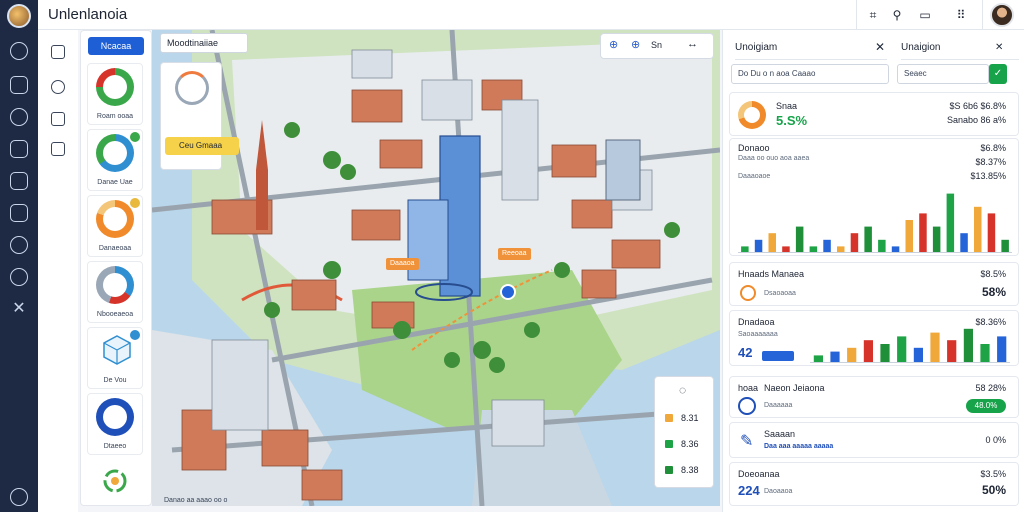 The image size is (1024, 512). I want to click on zoom-in-icon: ⊕, so click(613, 44).